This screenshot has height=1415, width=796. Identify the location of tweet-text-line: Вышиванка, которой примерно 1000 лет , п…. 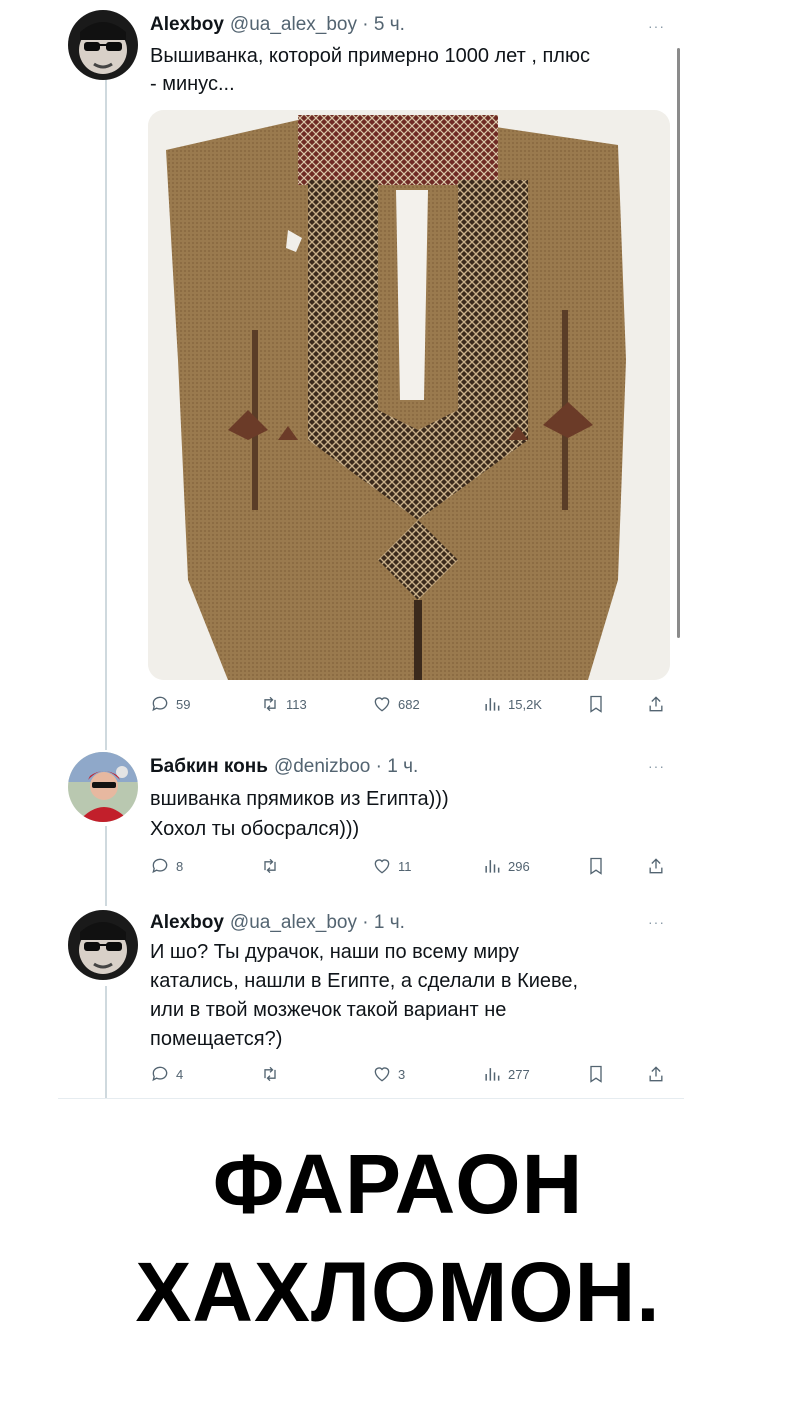
(370, 56).